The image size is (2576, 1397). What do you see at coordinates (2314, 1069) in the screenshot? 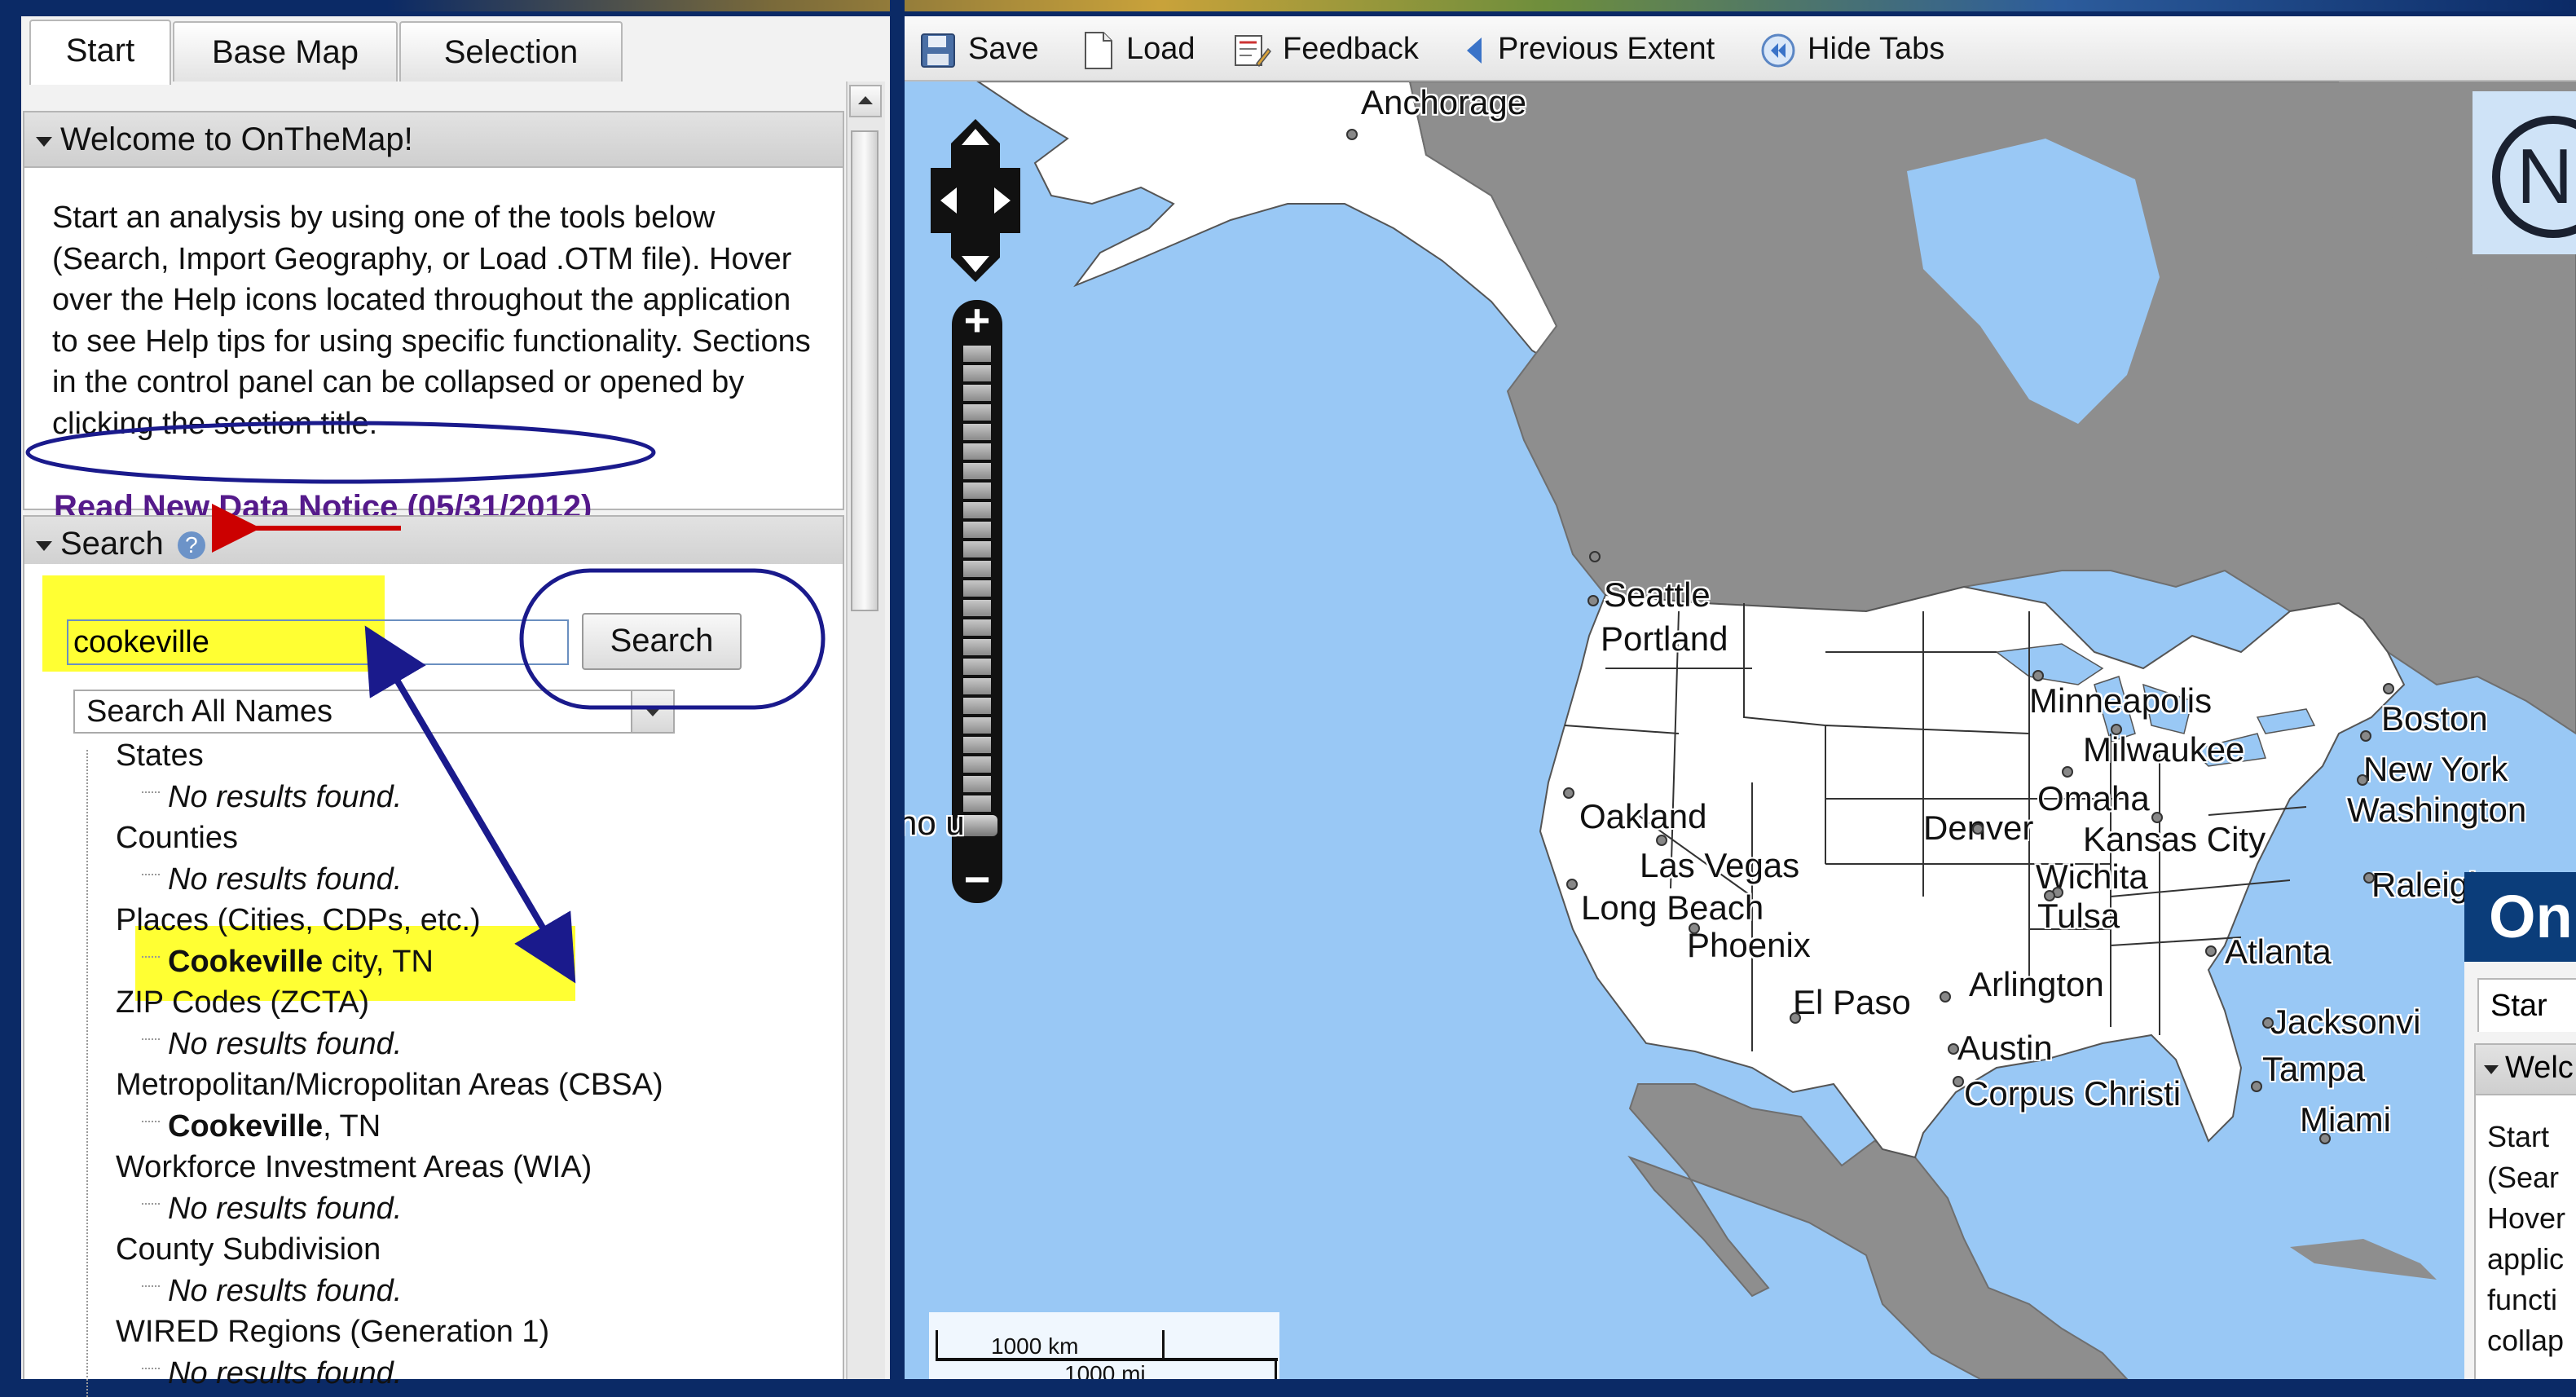
I see `city-label: Tampa` at bounding box center [2314, 1069].